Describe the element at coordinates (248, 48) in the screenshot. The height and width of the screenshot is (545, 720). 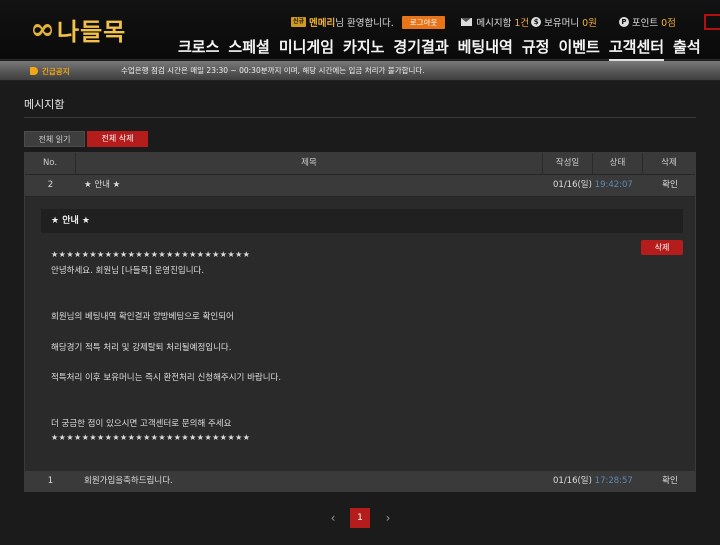
I see `nav-item-special: 스페셜` at that location.